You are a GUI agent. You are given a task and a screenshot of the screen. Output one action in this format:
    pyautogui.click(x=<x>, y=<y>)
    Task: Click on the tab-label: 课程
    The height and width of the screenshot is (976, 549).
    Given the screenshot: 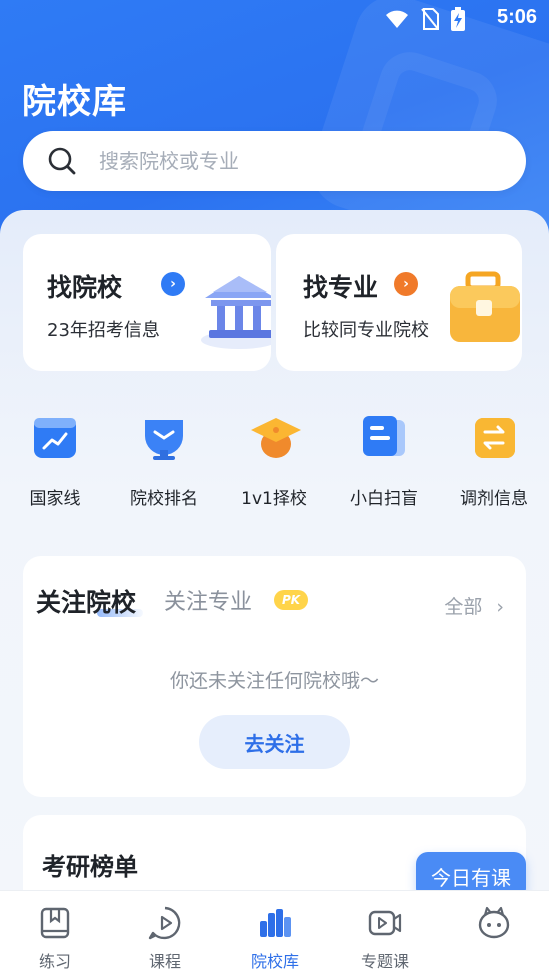 What is the action you would take?
    pyautogui.click(x=164, y=961)
    